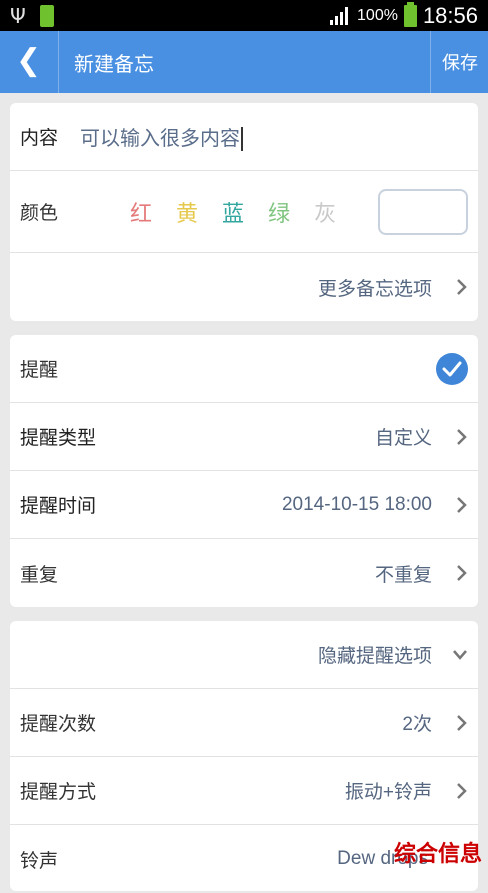  I want to click on reminder-time-row: 提醒时间 2014-10-15 18:00, so click(244, 505).